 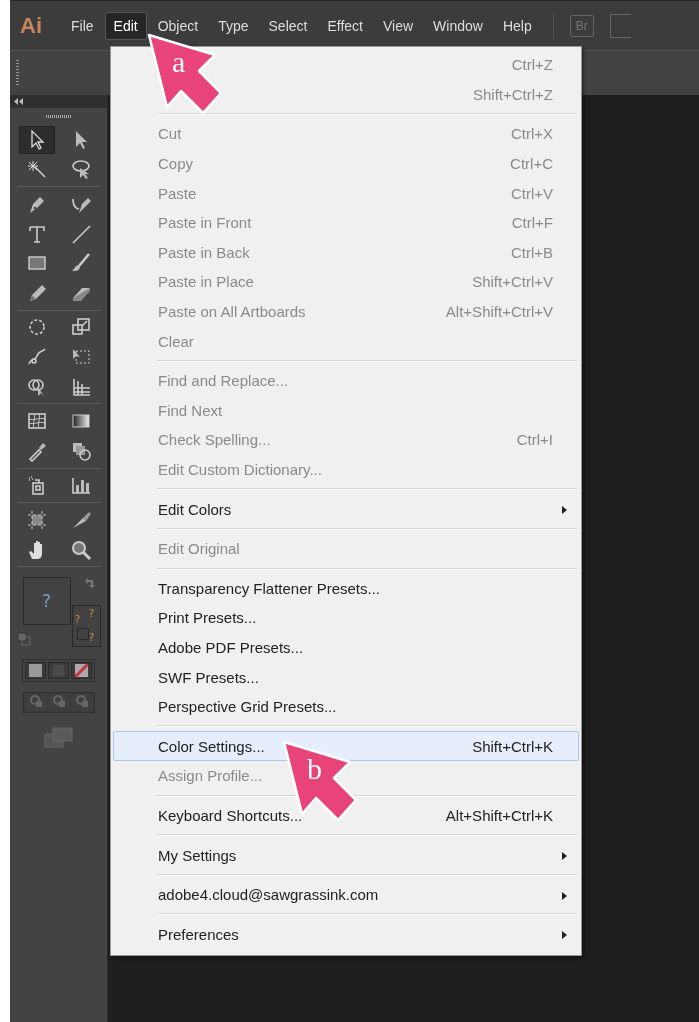 I want to click on menu-shortcut: Shift+Ctrl+Z, so click(x=512, y=94).